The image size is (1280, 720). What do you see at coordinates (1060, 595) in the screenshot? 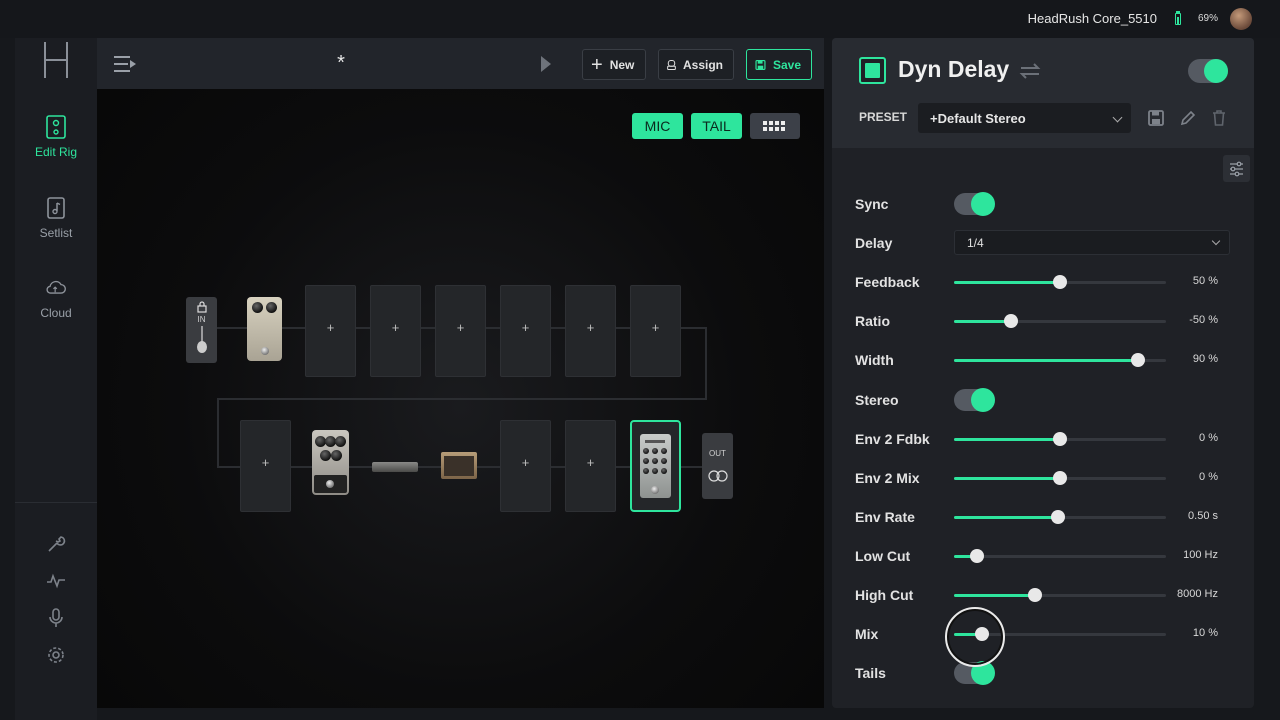
I see `high-cut-slider` at bounding box center [1060, 595].